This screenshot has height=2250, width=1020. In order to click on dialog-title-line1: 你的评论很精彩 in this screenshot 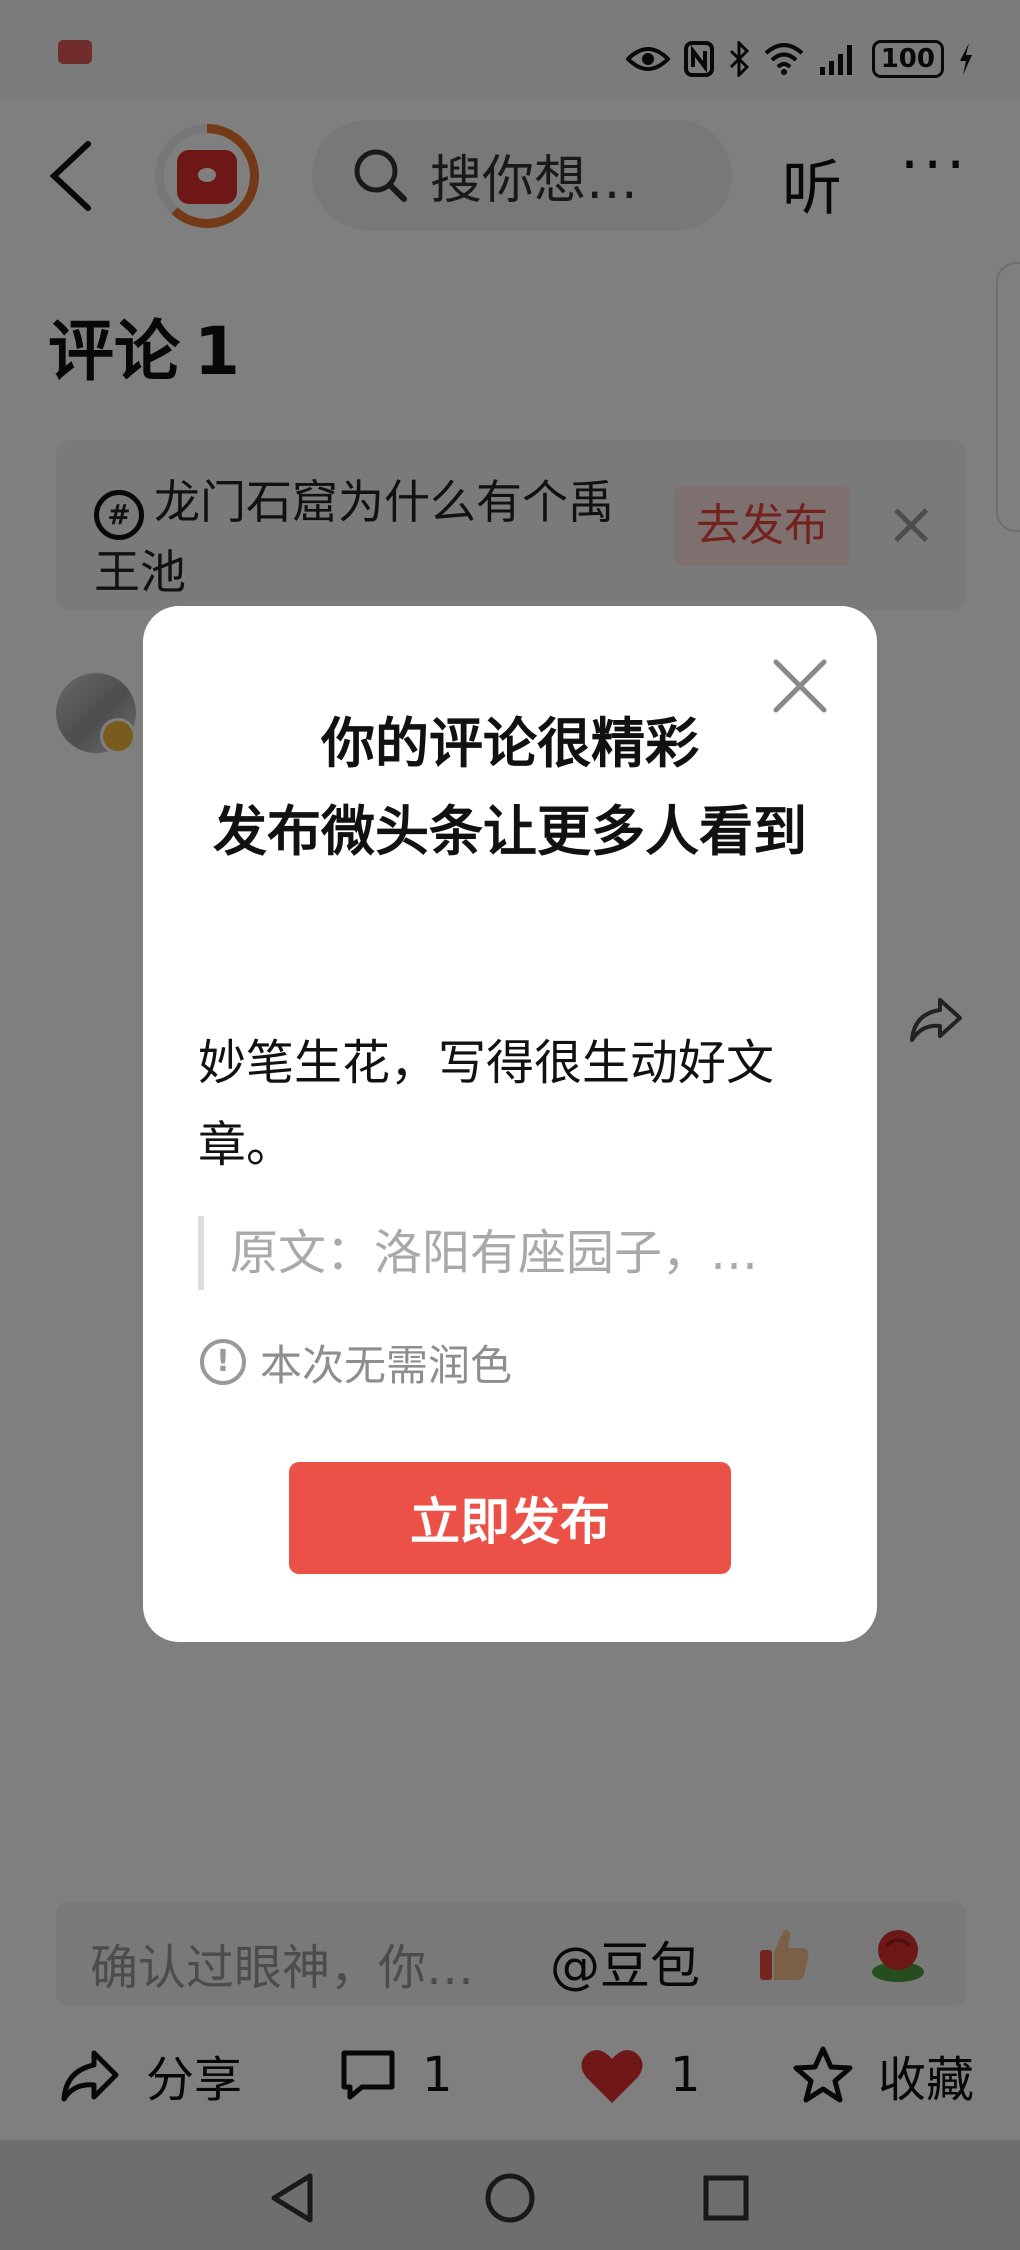, I will do `click(510, 743)`.